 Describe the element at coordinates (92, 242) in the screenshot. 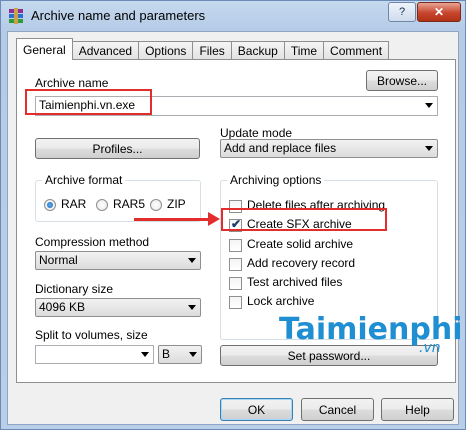

I see `compression-method-label: Compression method` at that location.